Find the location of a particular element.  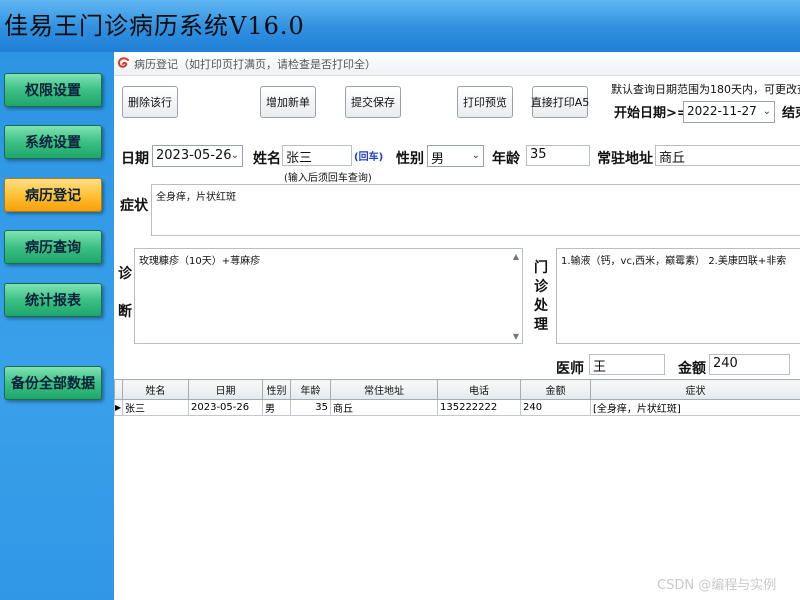

date-picker: 2023-05-26 ⌄ is located at coordinates (197, 156).